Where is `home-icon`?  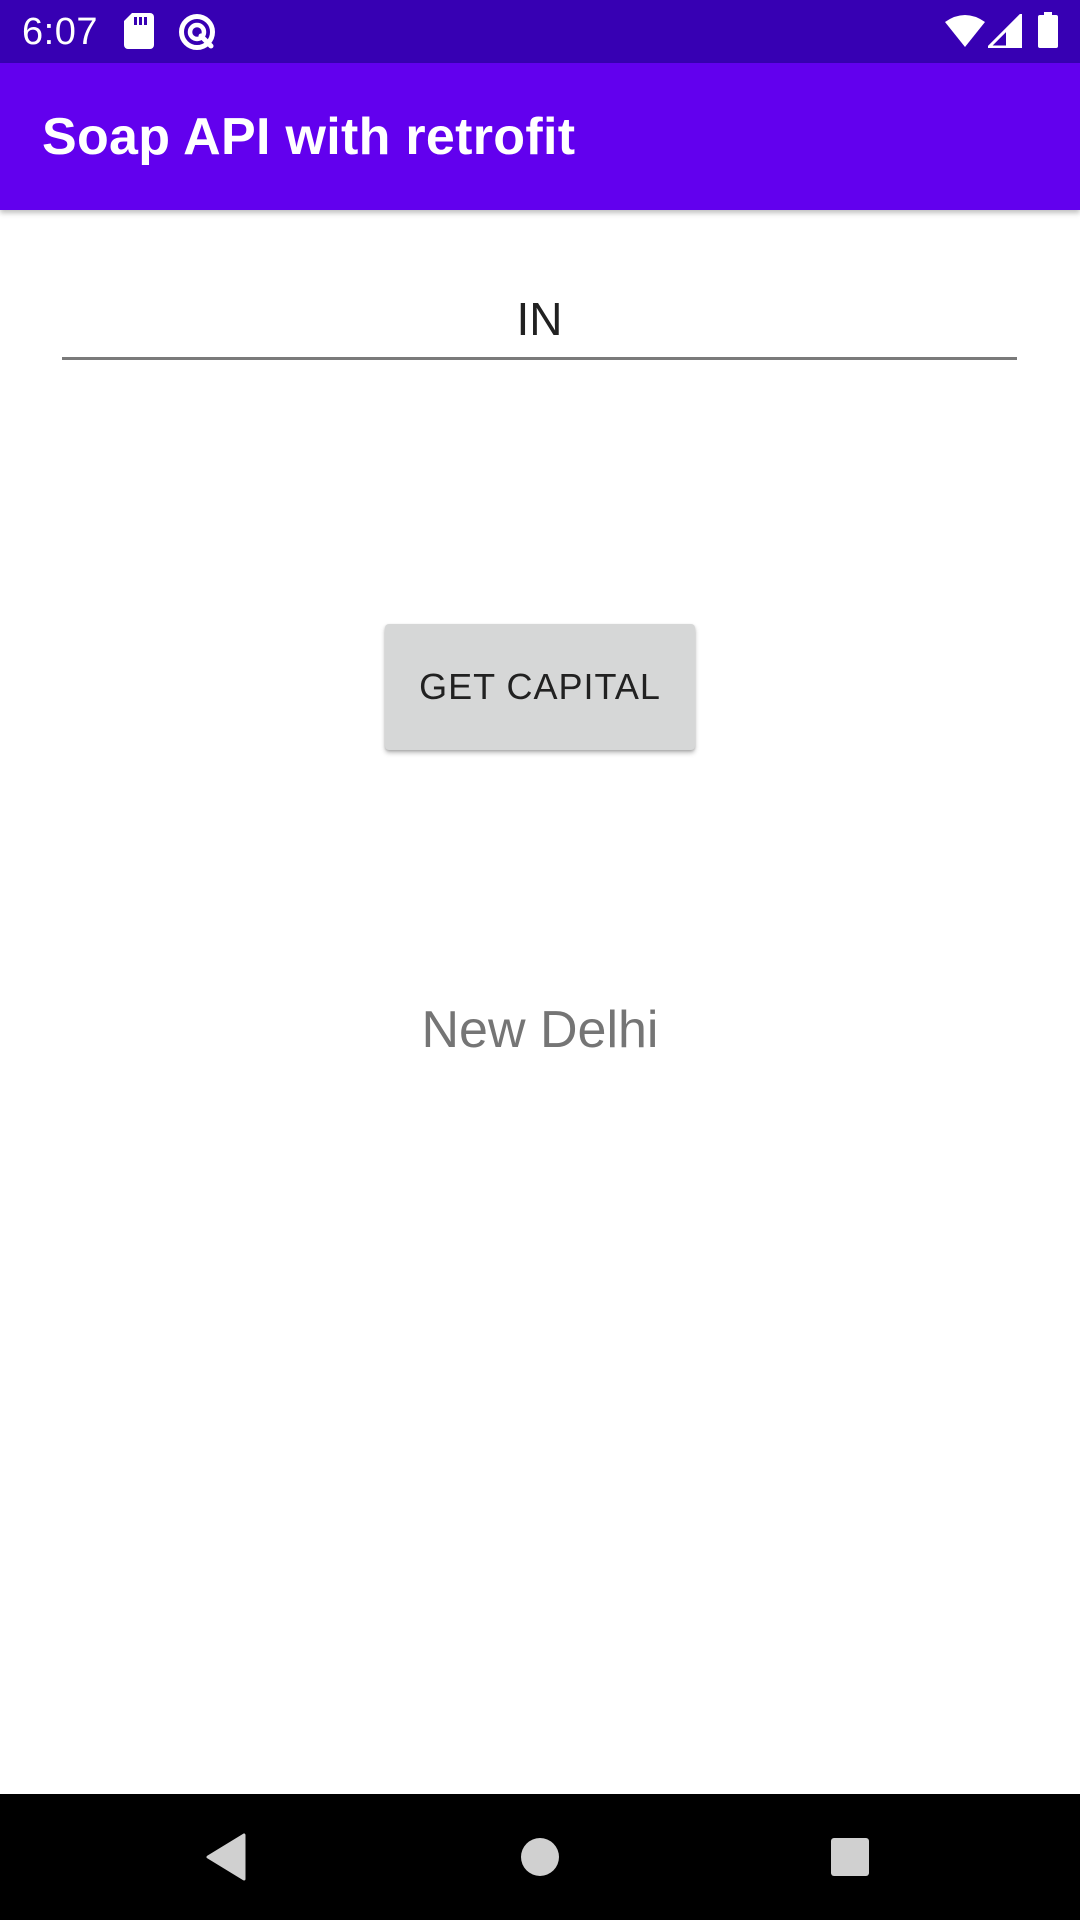
home-icon is located at coordinates (540, 1857).